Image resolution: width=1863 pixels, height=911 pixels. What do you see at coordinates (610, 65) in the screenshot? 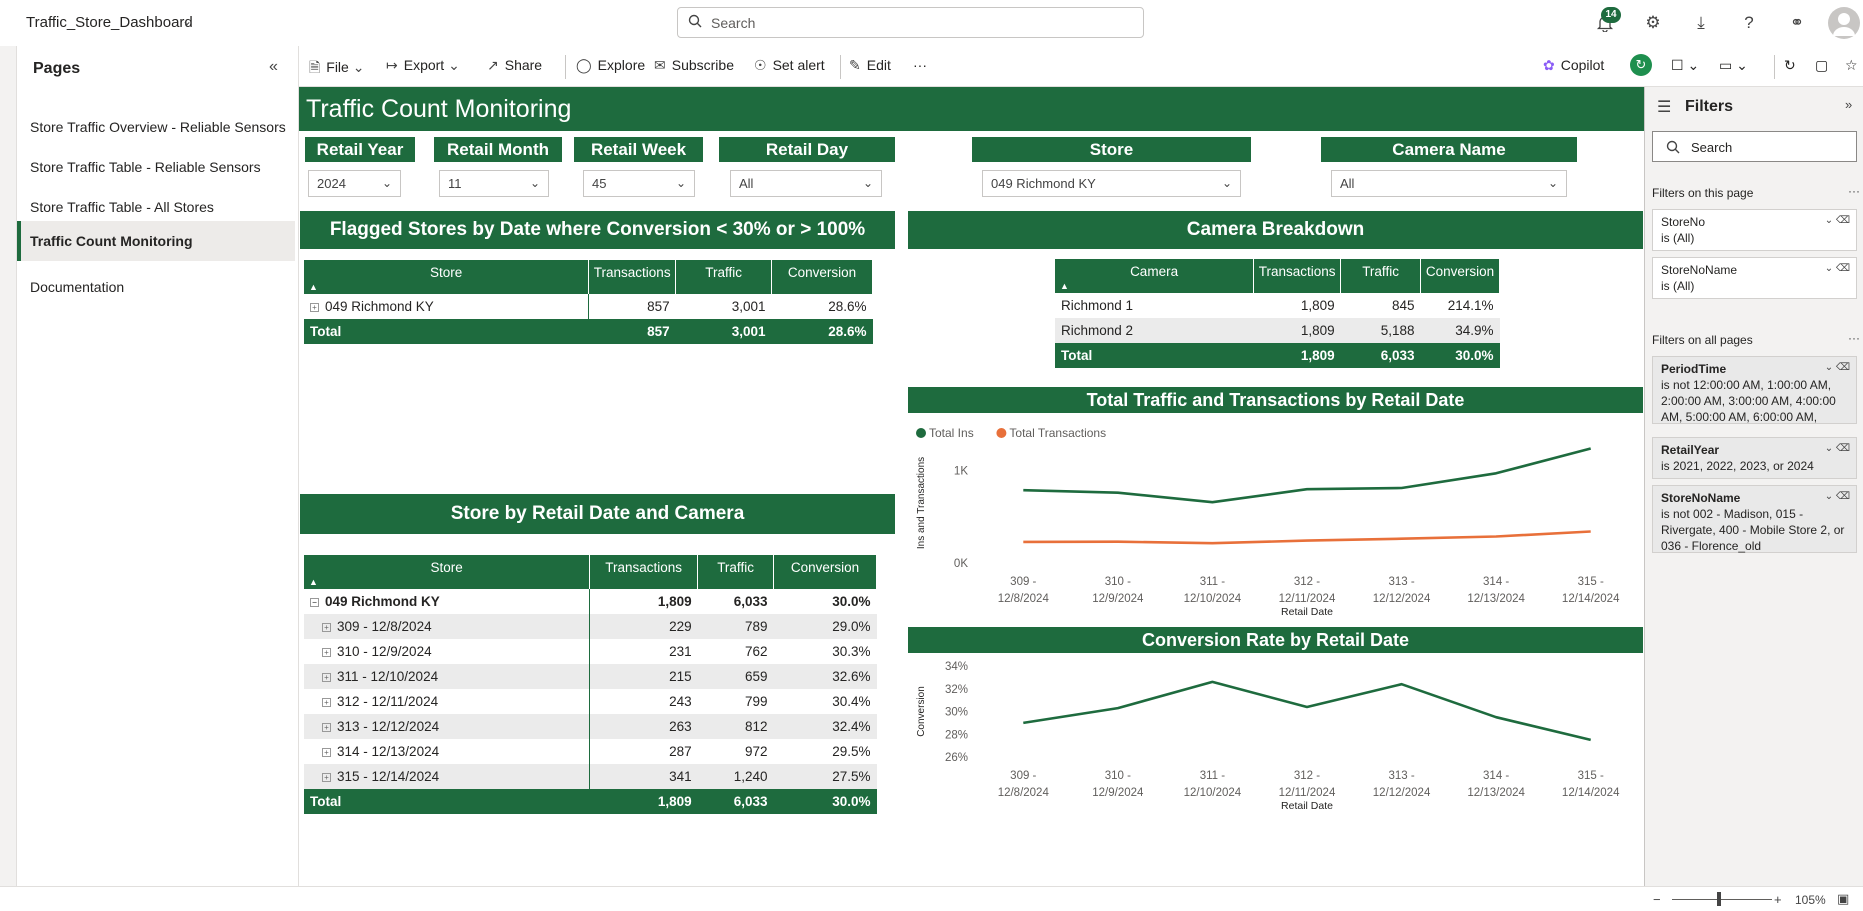
I see `explore-button: ◯ Explore` at bounding box center [610, 65].